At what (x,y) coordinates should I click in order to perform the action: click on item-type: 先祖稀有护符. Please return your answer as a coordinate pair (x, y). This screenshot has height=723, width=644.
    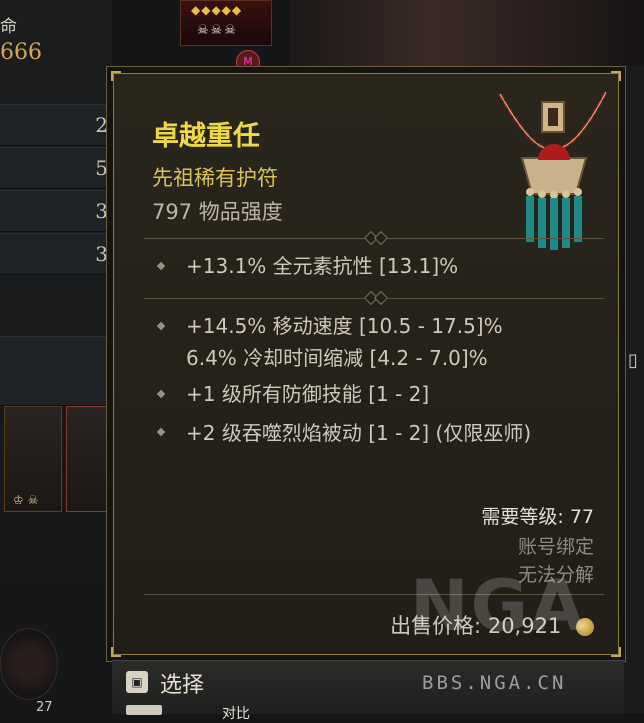
    Looking at the image, I should click on (215, 178).